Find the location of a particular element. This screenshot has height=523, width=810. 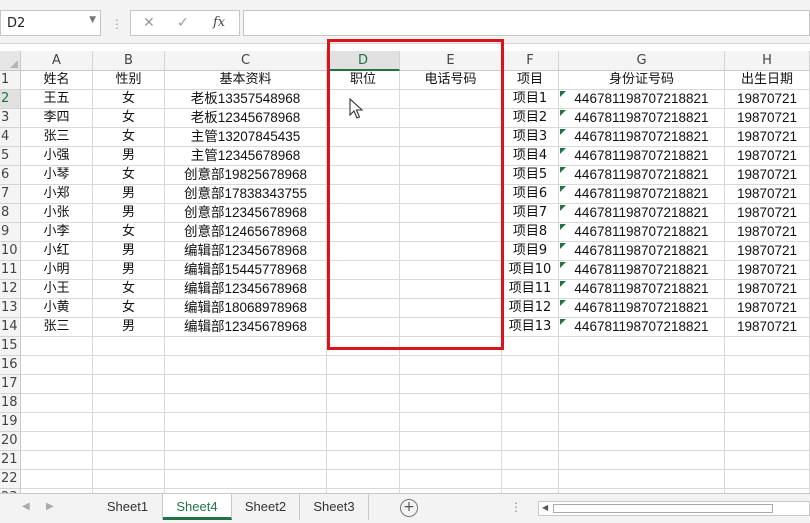

cell-b11: 男 is located at coordinates (129, 270).